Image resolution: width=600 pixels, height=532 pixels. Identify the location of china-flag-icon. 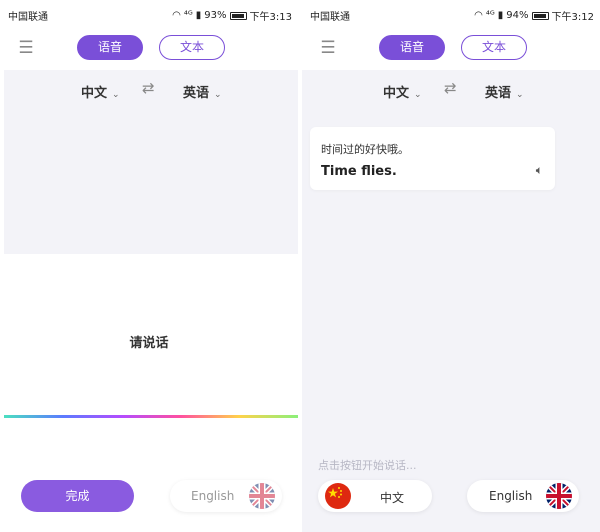
(338, 496).